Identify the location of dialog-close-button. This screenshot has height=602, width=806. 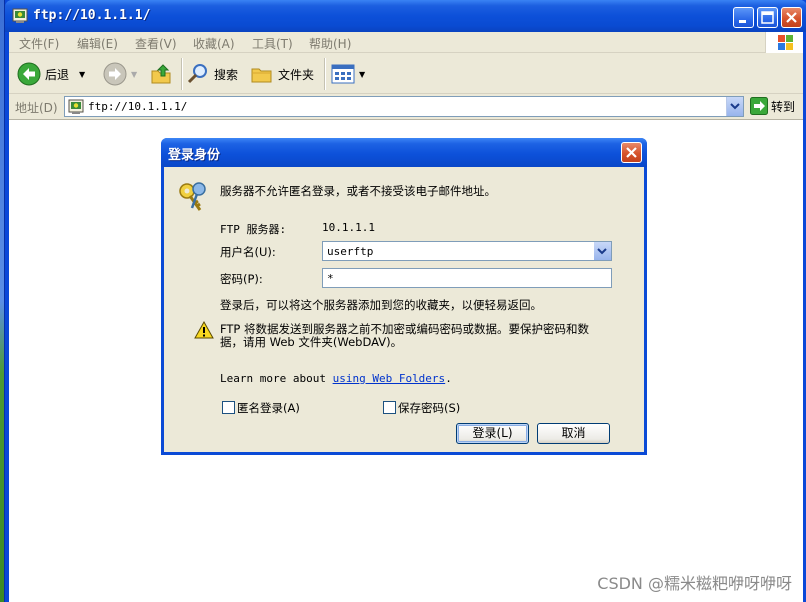
(631, 152).